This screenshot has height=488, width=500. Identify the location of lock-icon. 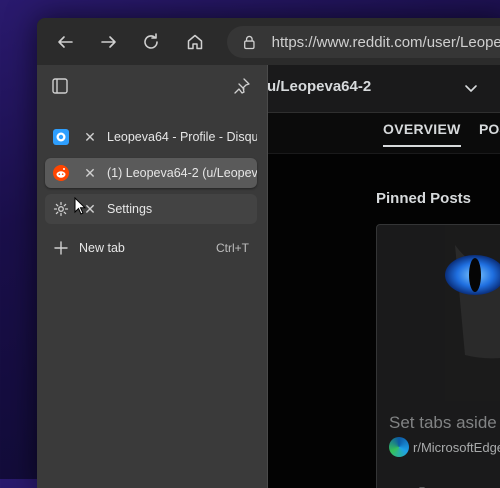
(249, 42).